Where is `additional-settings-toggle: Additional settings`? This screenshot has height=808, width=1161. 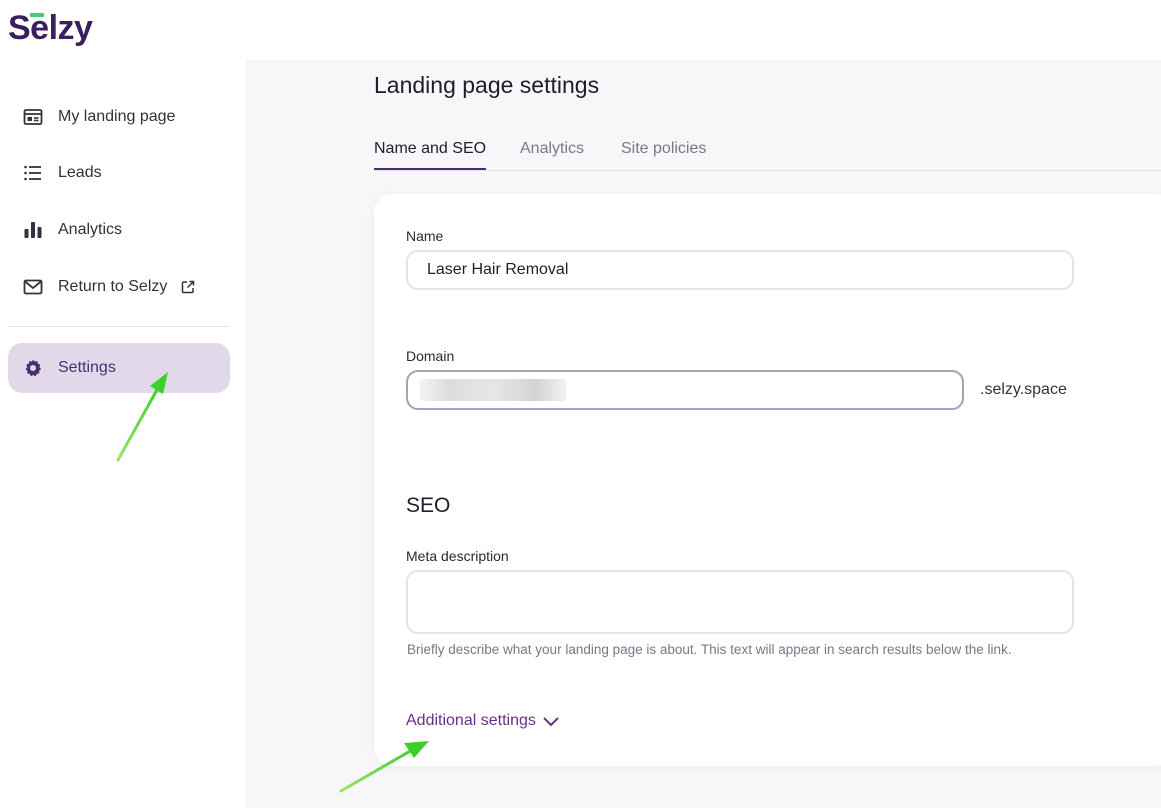
additional-settings-toggle: Additional settings is located at coordinates (483, 721).